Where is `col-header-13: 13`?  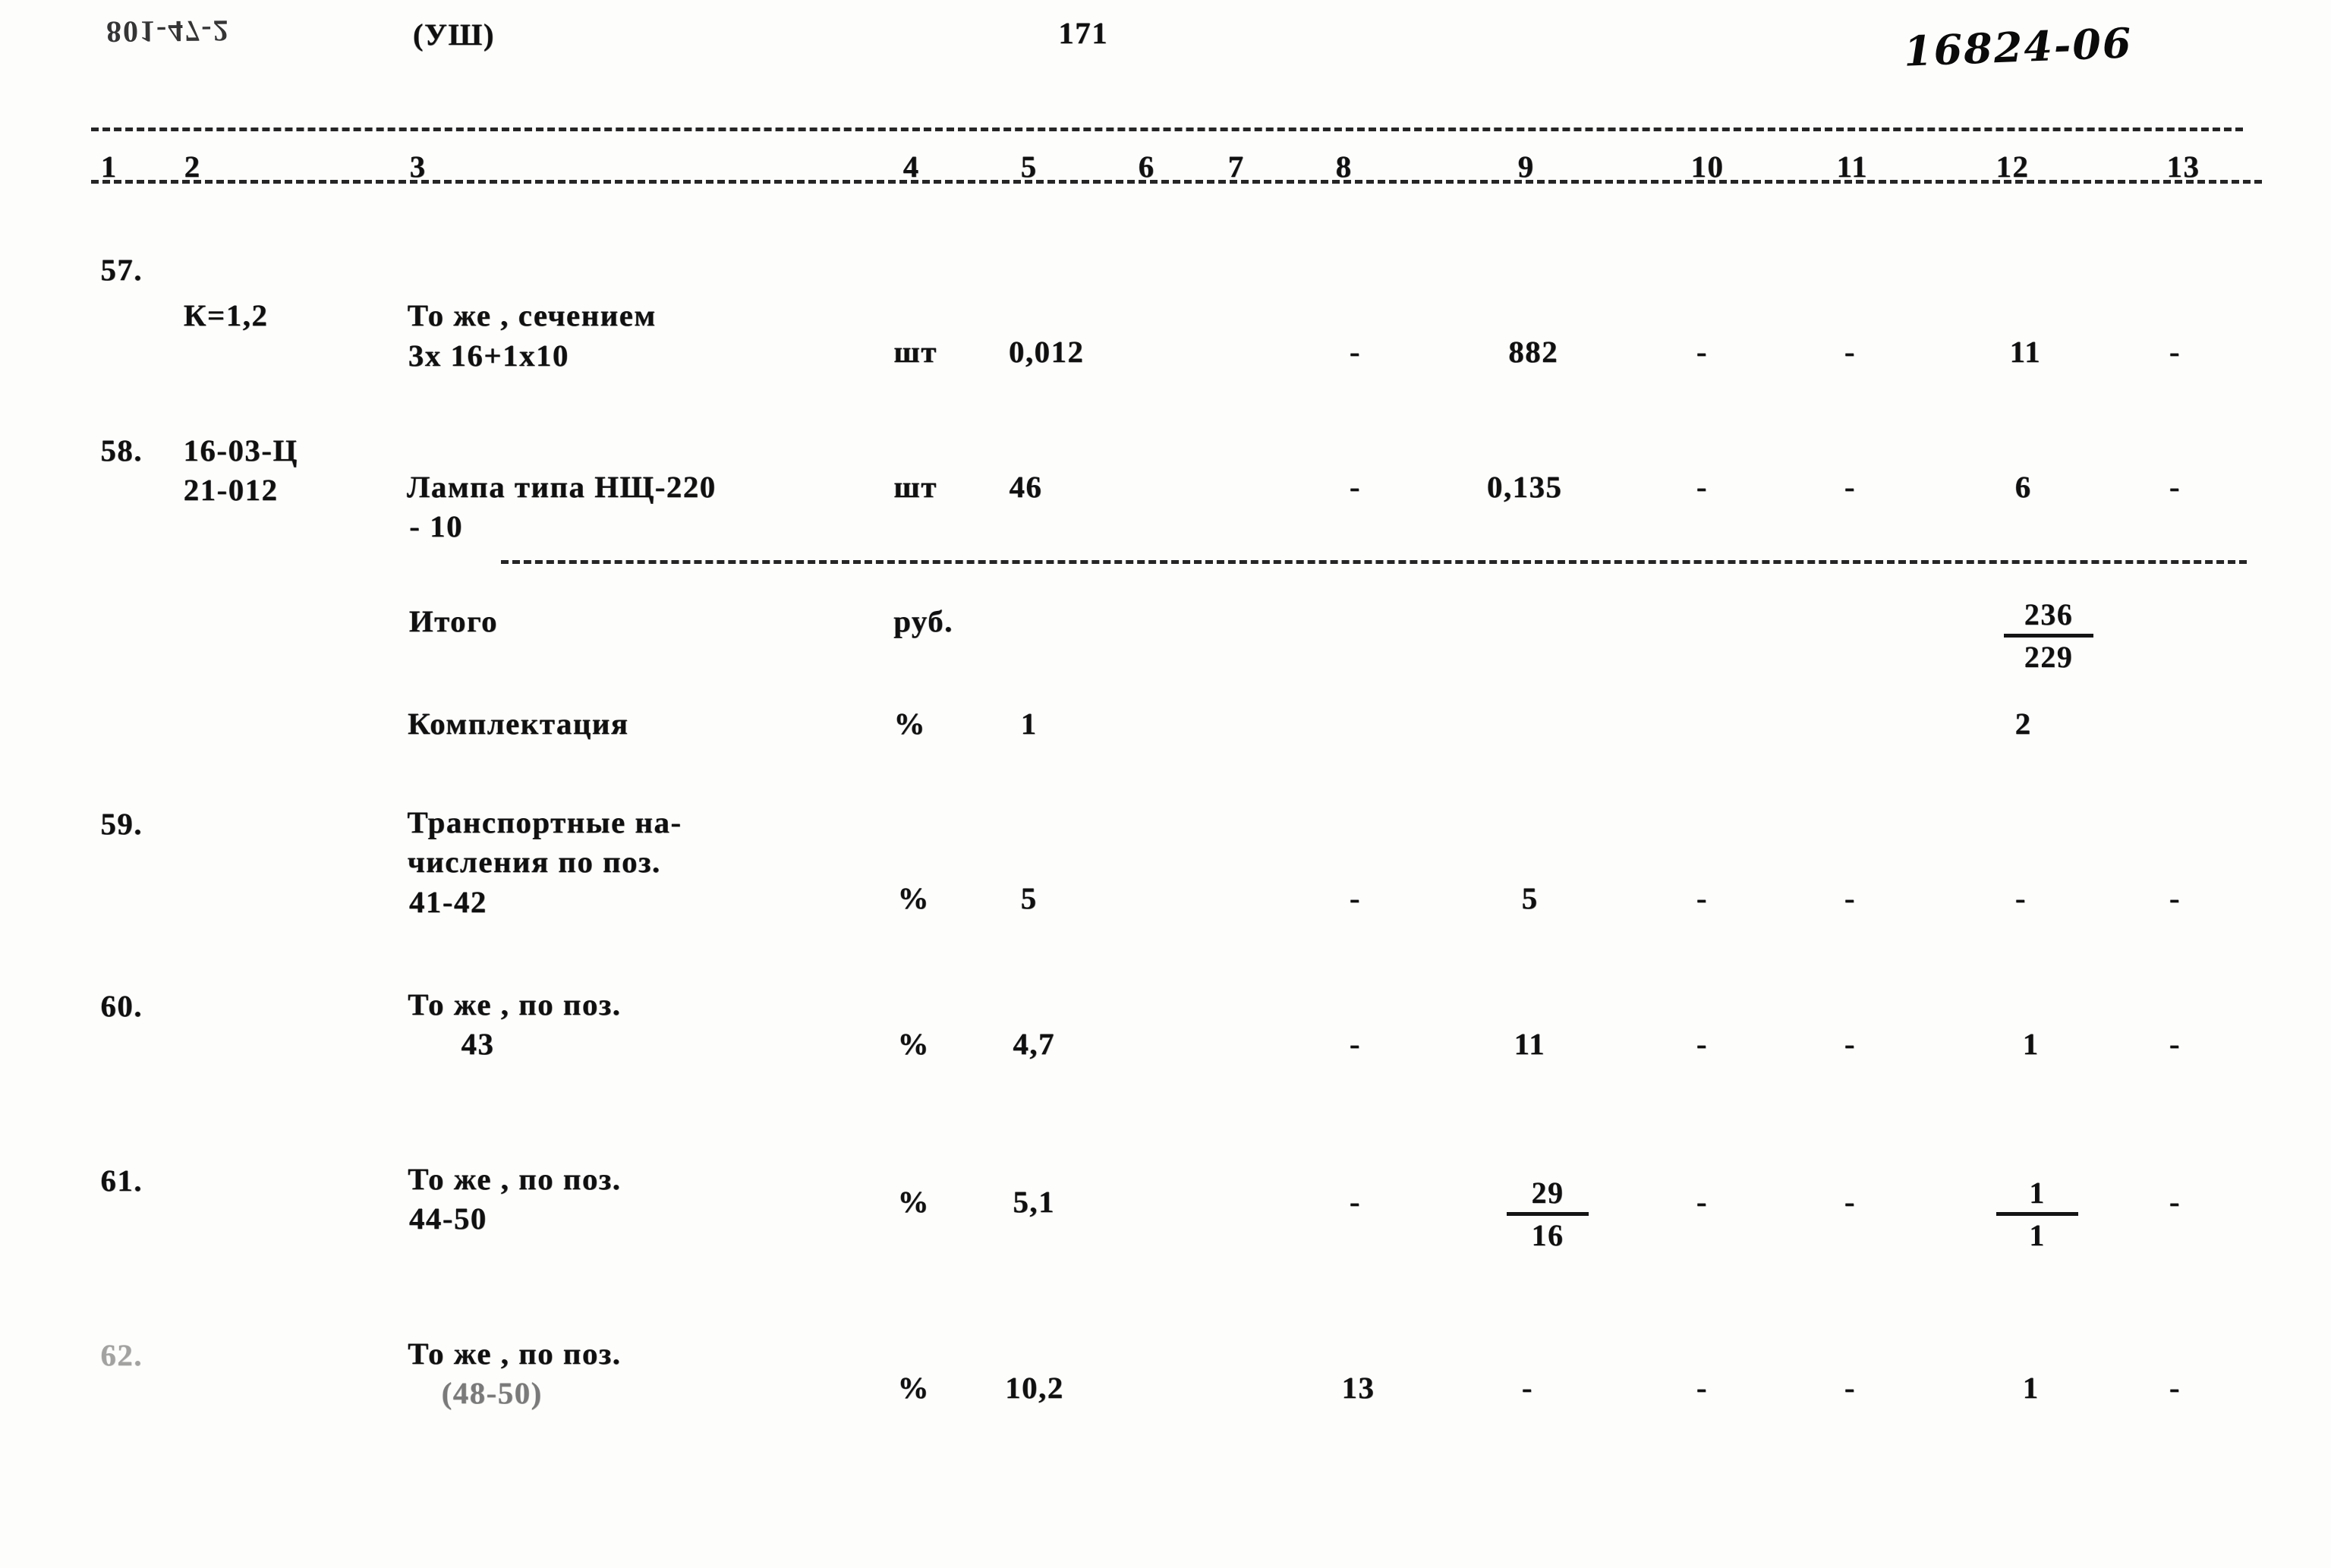
col-header-13: 13 is located at coordinates (2183, 167).